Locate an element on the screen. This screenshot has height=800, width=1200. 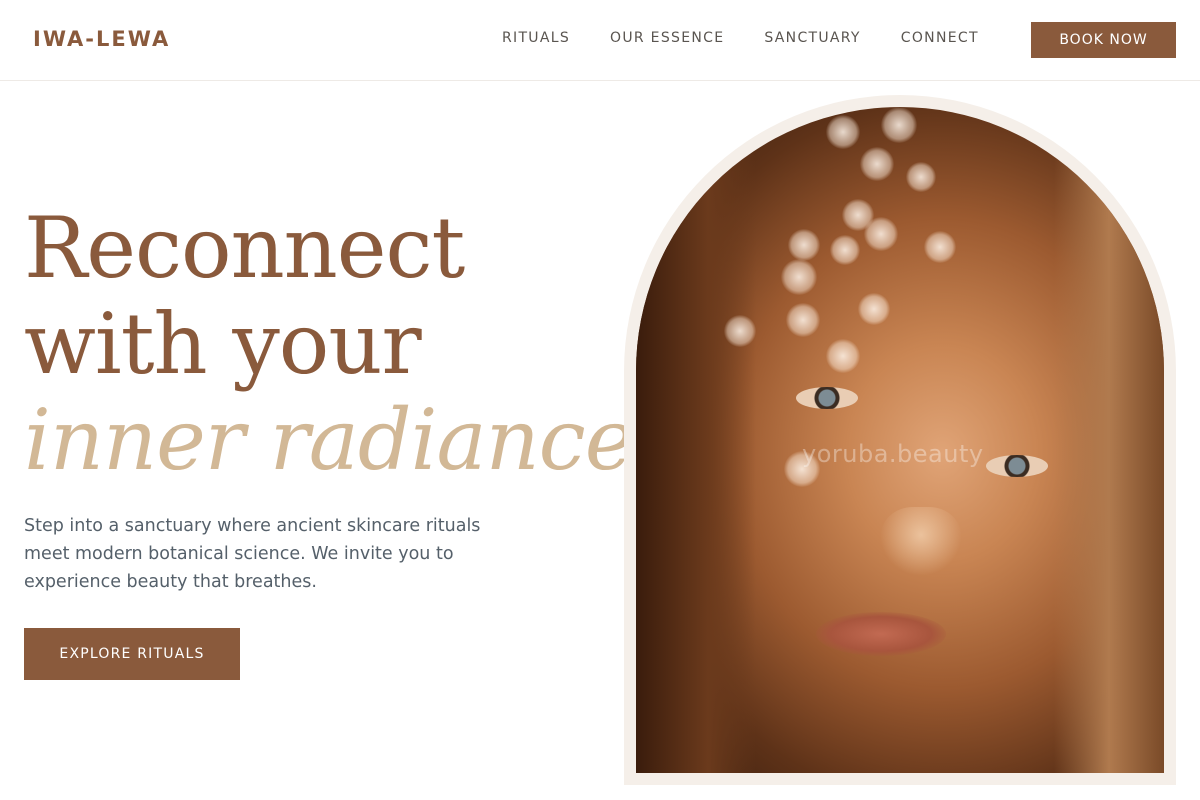
nav-item-rituals: RITUALS is located at coordinates (536, 38).